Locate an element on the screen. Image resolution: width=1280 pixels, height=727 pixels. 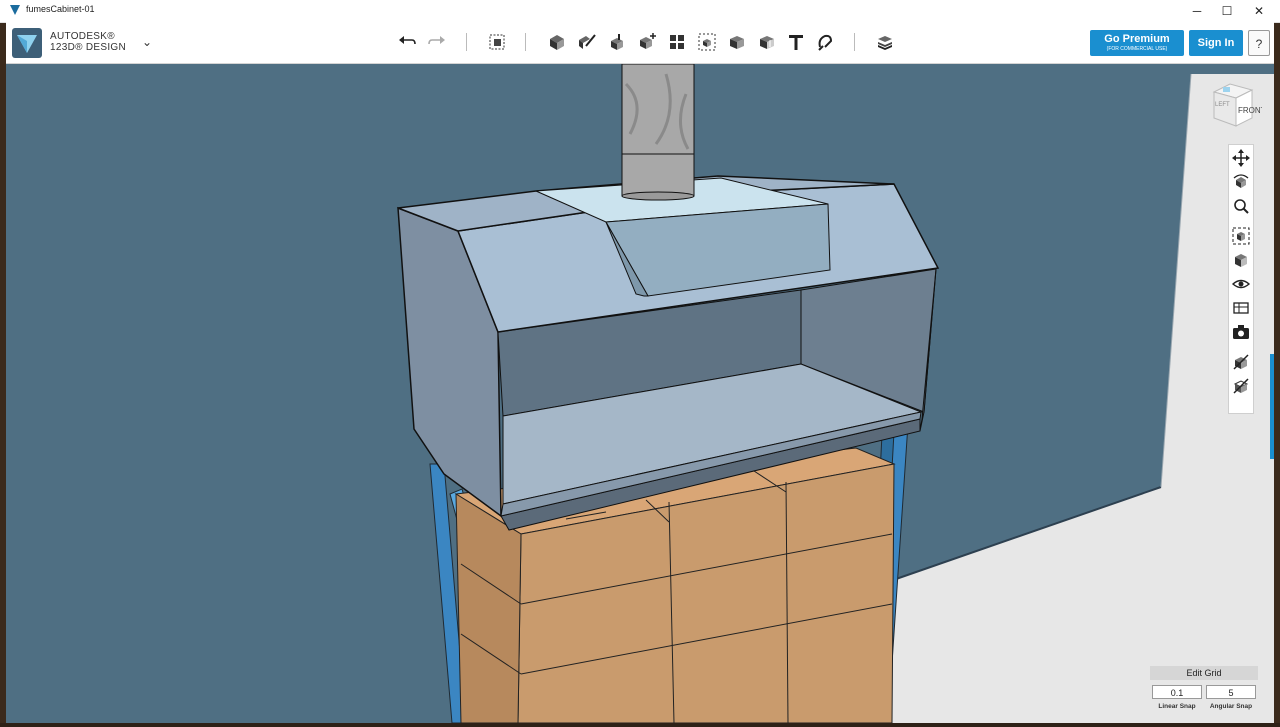
hide-icon is located at coordinates (1241, 362).